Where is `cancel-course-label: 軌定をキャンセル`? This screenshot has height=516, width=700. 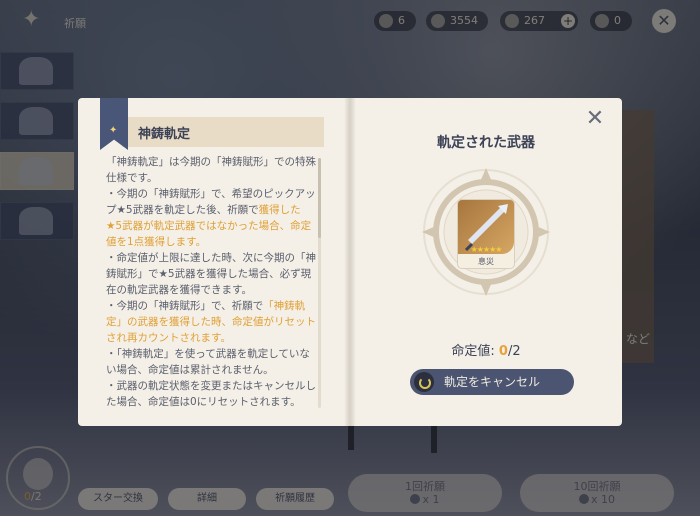
cancel-course-label: 軌定をキャンセル is located at coordinates (491, 382).